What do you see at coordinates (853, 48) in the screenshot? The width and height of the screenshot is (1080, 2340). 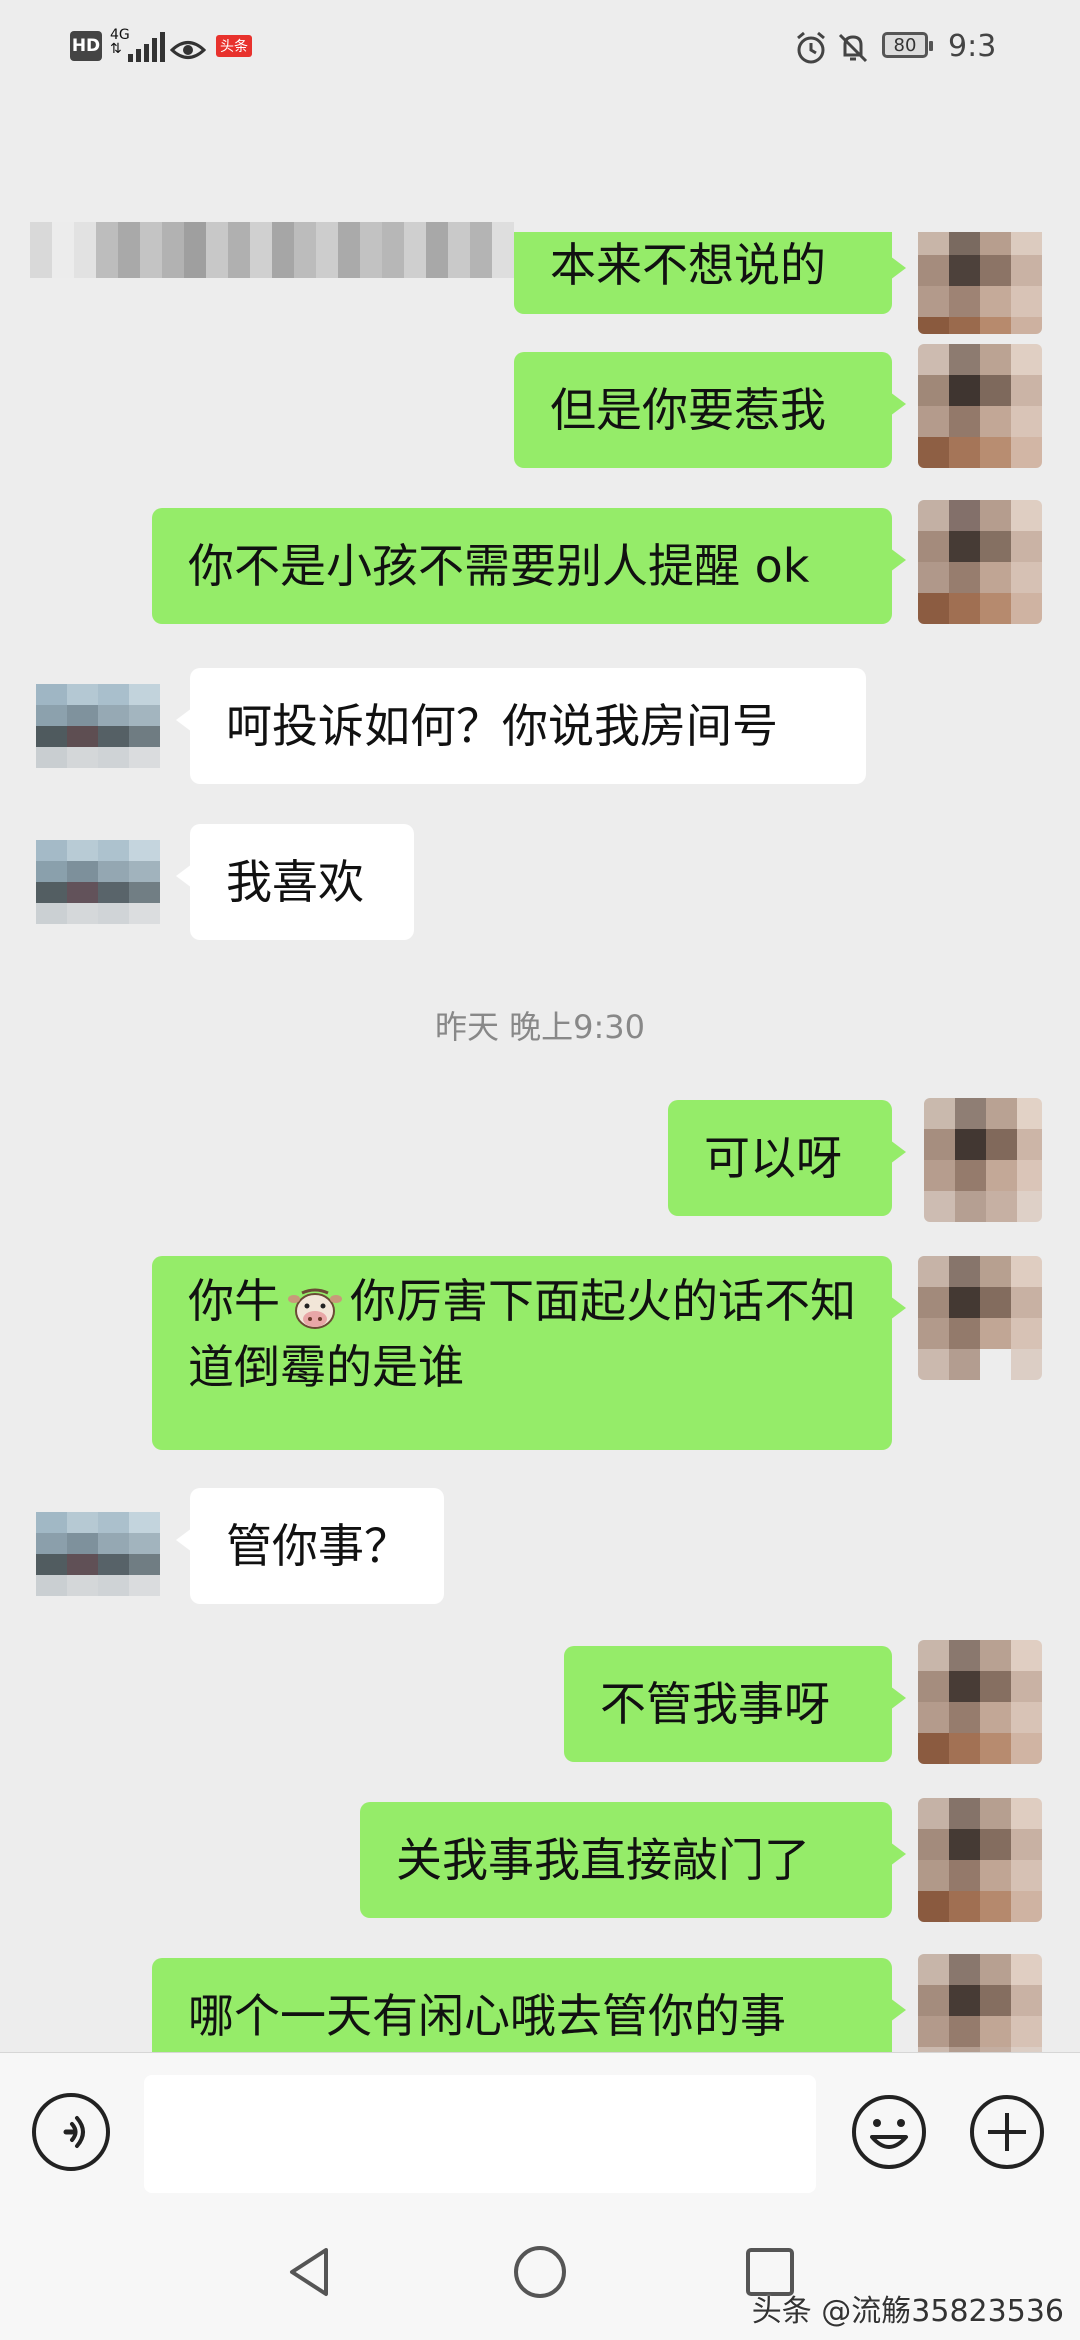 I see `mute-icon` at bounding box center [853, 48].